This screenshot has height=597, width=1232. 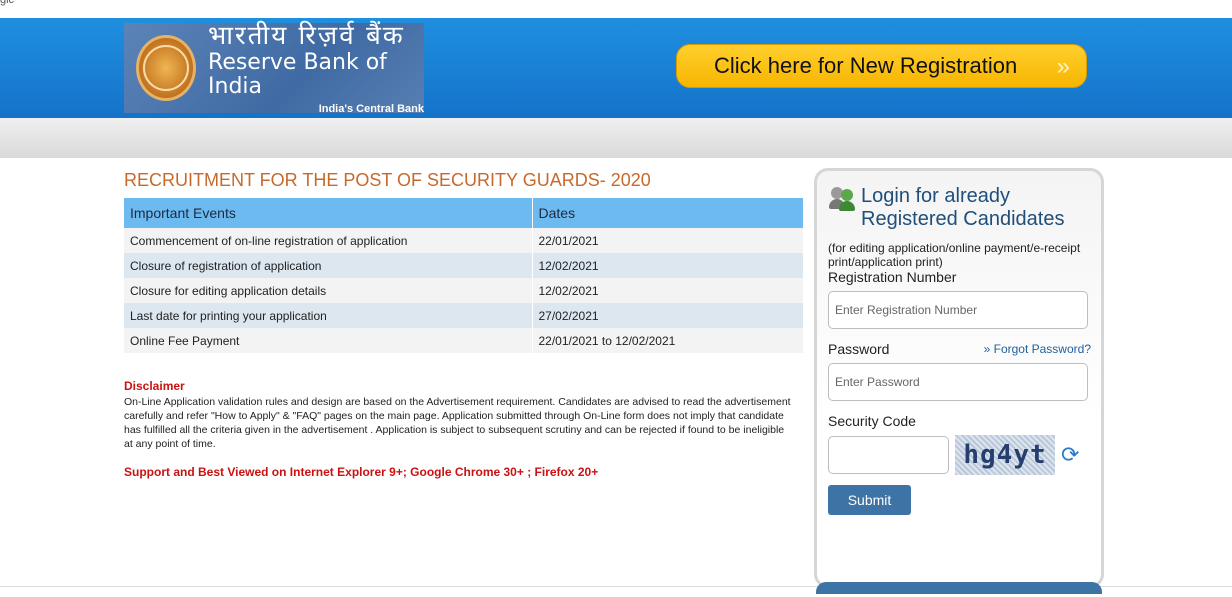 What do you see at coordinates (616, 9) in the screenshot?
I see `browser-strip: gic` at bounding box center [616, 9].